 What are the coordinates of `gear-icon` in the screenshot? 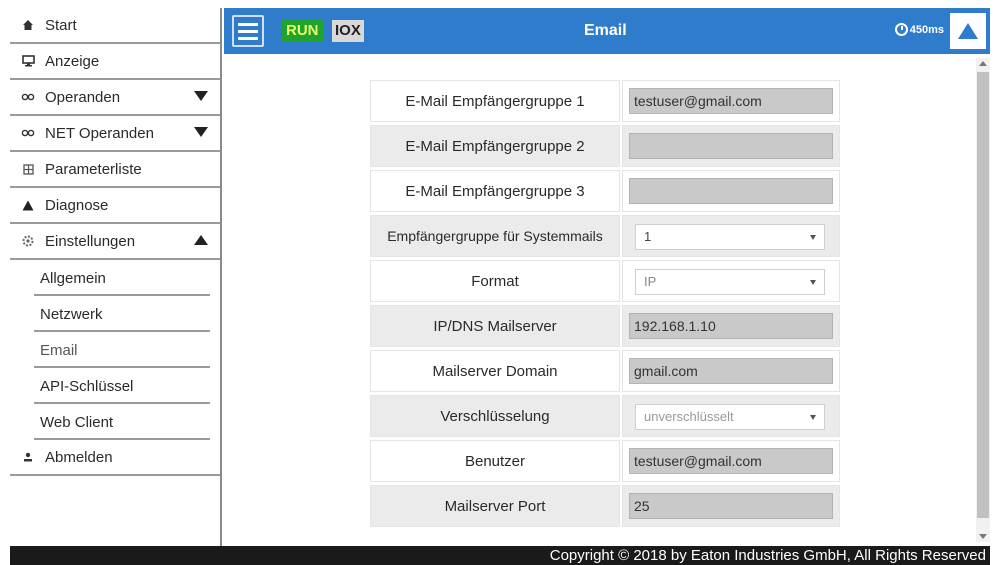 It's located at (28, 241).